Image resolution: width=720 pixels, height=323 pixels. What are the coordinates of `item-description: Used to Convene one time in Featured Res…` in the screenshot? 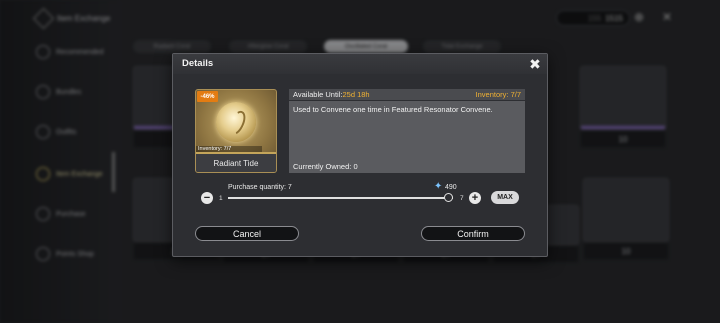 It's located at (393, 109).